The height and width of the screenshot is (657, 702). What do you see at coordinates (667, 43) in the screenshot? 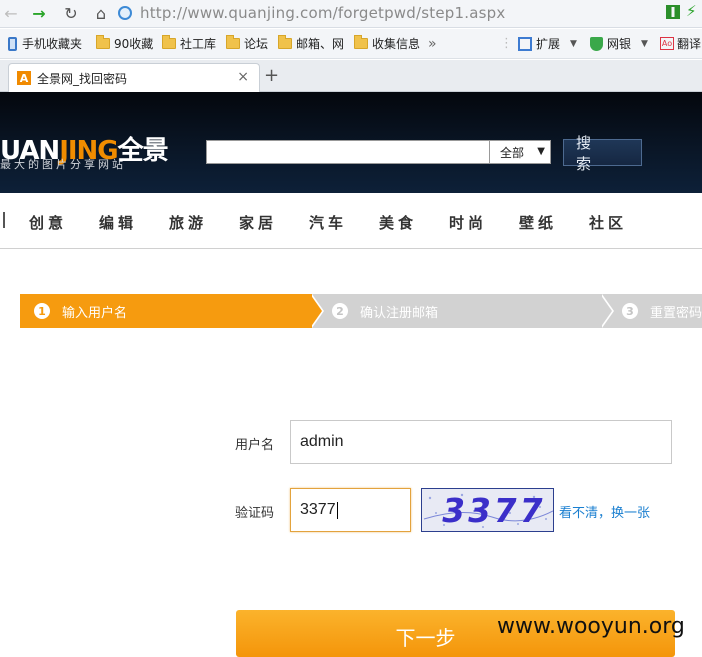
I see `translate-icon: Ao` at bounding box center [667, 43].